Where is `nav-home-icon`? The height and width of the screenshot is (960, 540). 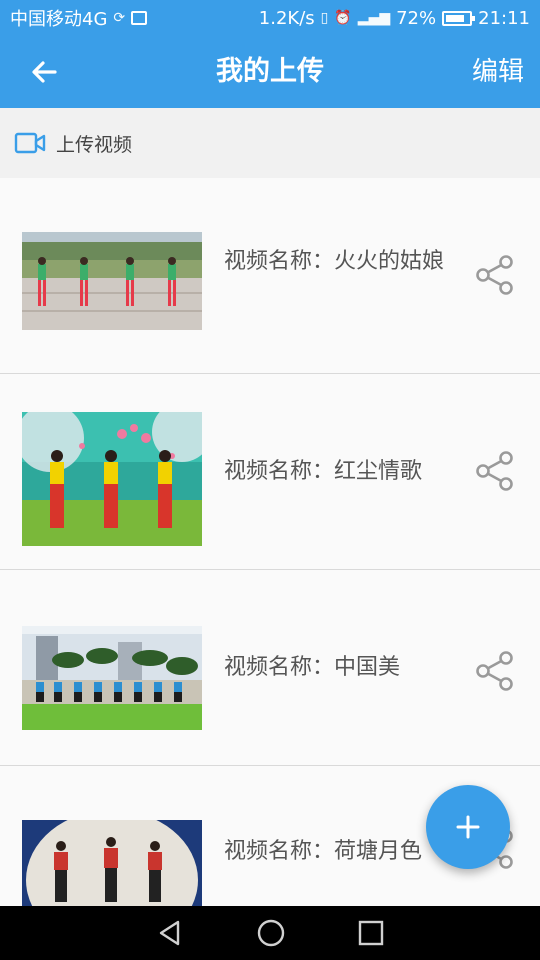 nav-home-icon is located at coordinates (271, 933).